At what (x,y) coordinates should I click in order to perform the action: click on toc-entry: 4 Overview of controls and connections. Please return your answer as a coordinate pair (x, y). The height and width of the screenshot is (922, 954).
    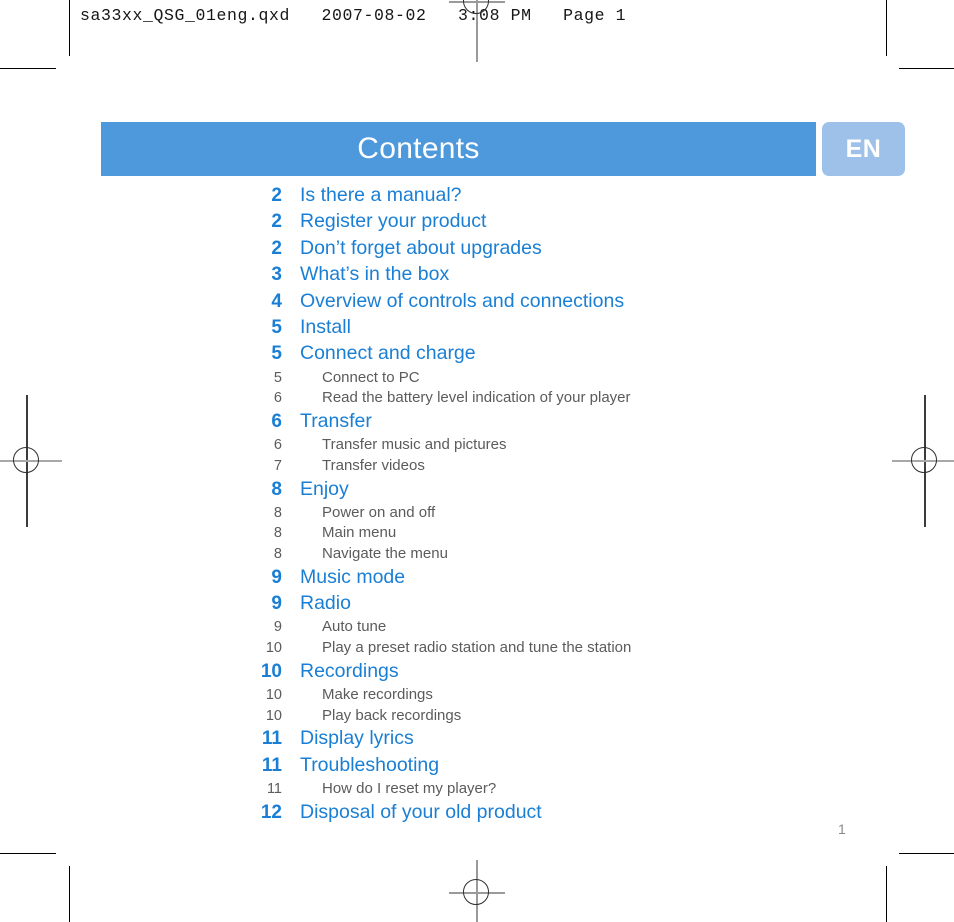
    Looking at the image, I should click on (477, 303).